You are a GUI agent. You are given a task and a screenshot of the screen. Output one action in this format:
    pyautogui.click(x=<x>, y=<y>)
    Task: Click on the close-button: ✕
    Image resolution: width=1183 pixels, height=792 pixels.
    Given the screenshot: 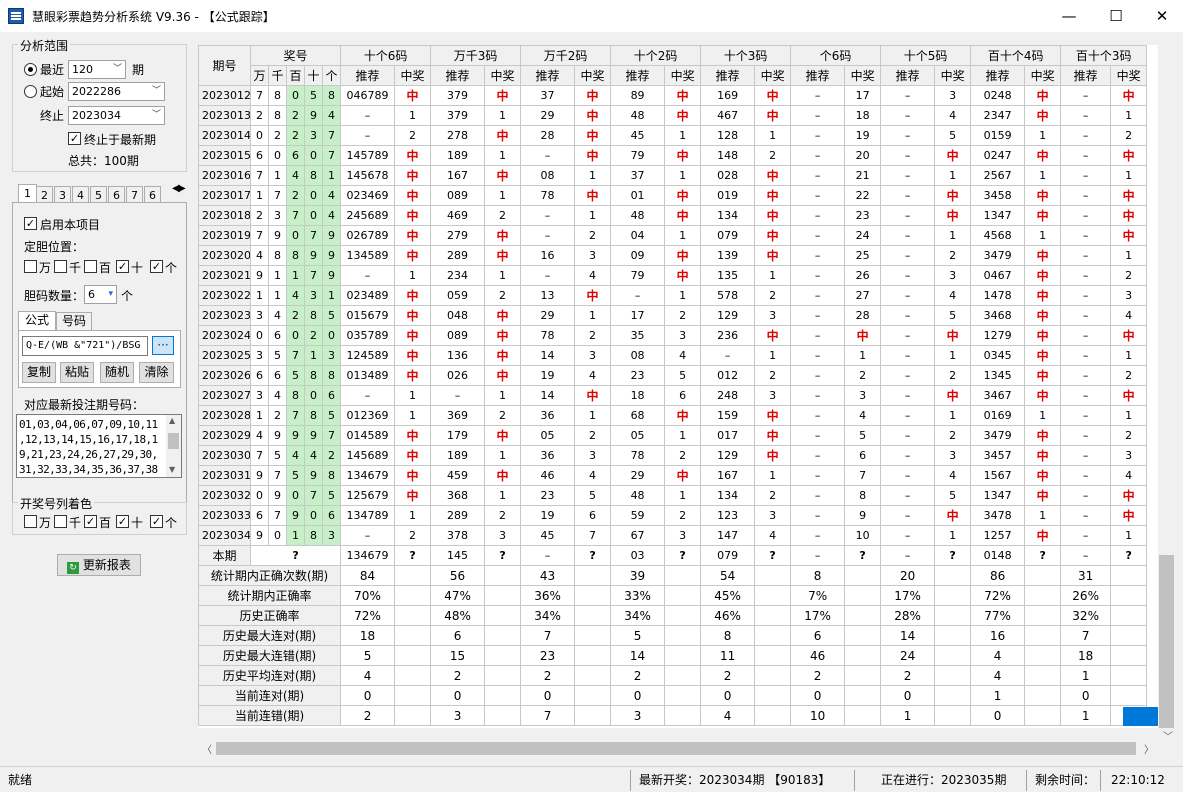 What is the action you would take?
    pyautogui.click(x=1161, y=16)
    